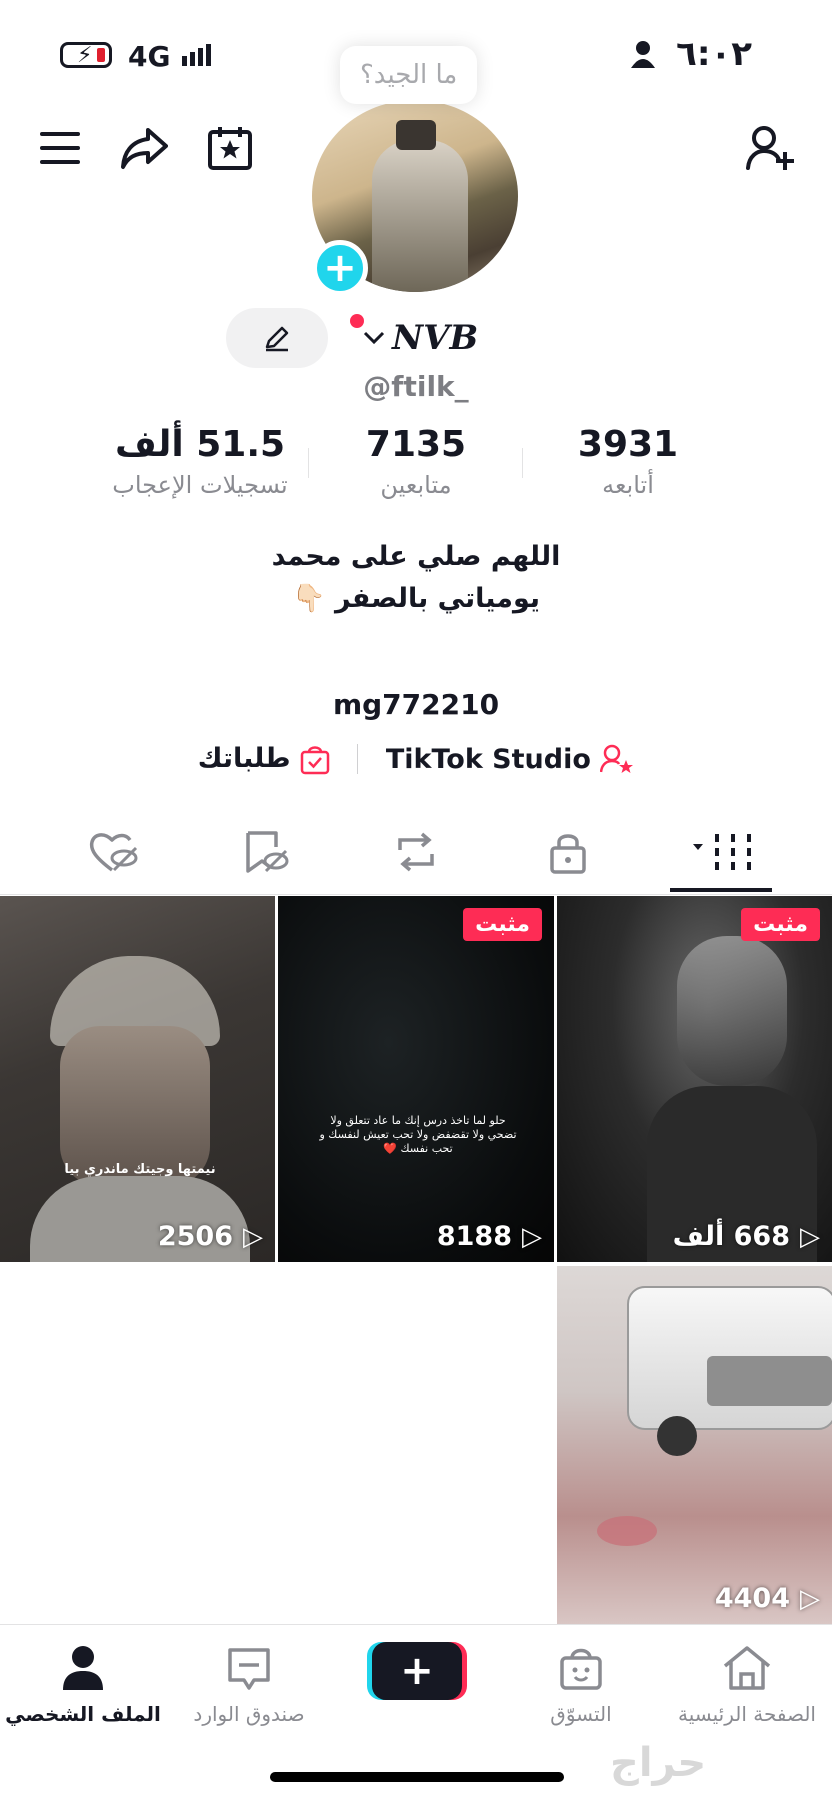 This screenshot has height=1801, width=832. Describe the element at coordinates (340, 268) in the screenshot. I see `add-story-button: +` at that location.